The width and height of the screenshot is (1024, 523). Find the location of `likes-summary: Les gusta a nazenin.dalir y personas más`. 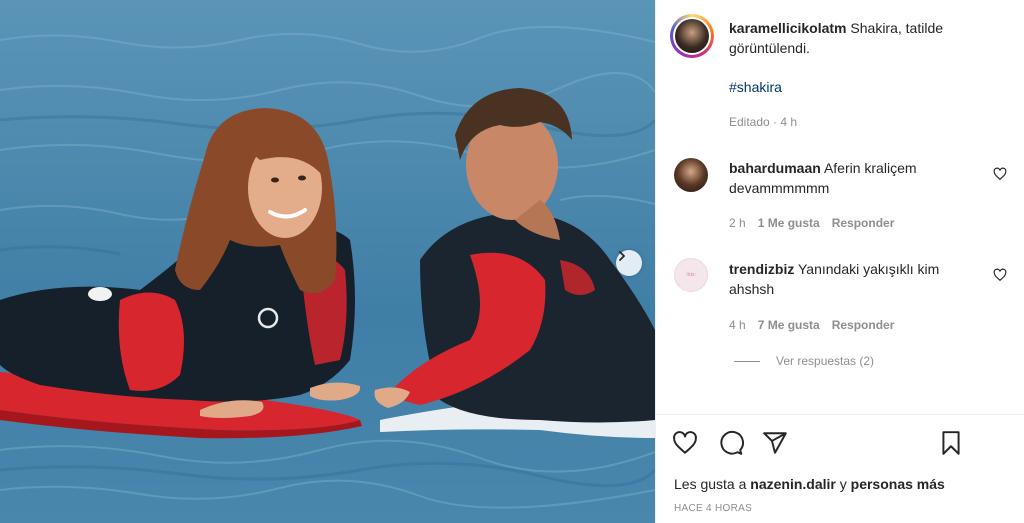

likes-summary: Les gusta a nazenin.dalir y personas más is located at coordinates (809, 484).